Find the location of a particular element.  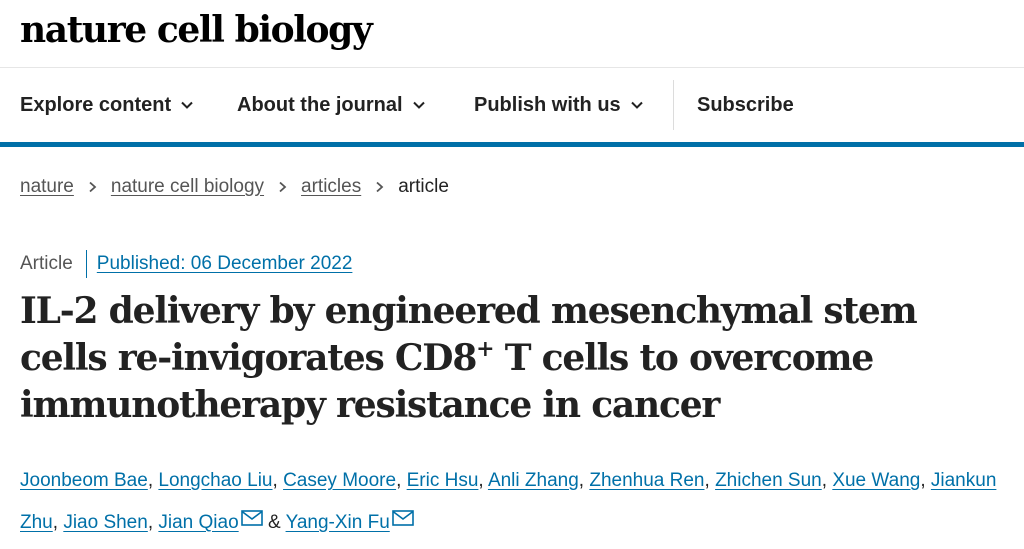

meta-divider is located at coordinates (86, 264).